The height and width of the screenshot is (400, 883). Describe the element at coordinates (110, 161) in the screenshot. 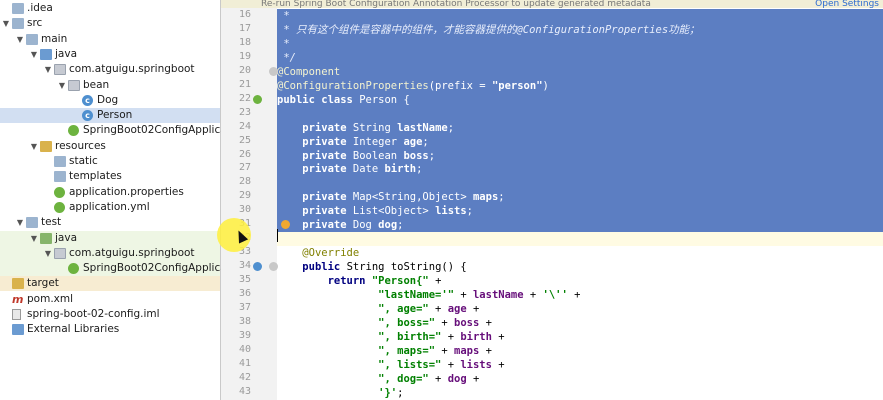

I see `tree-item-static: static` at that location.